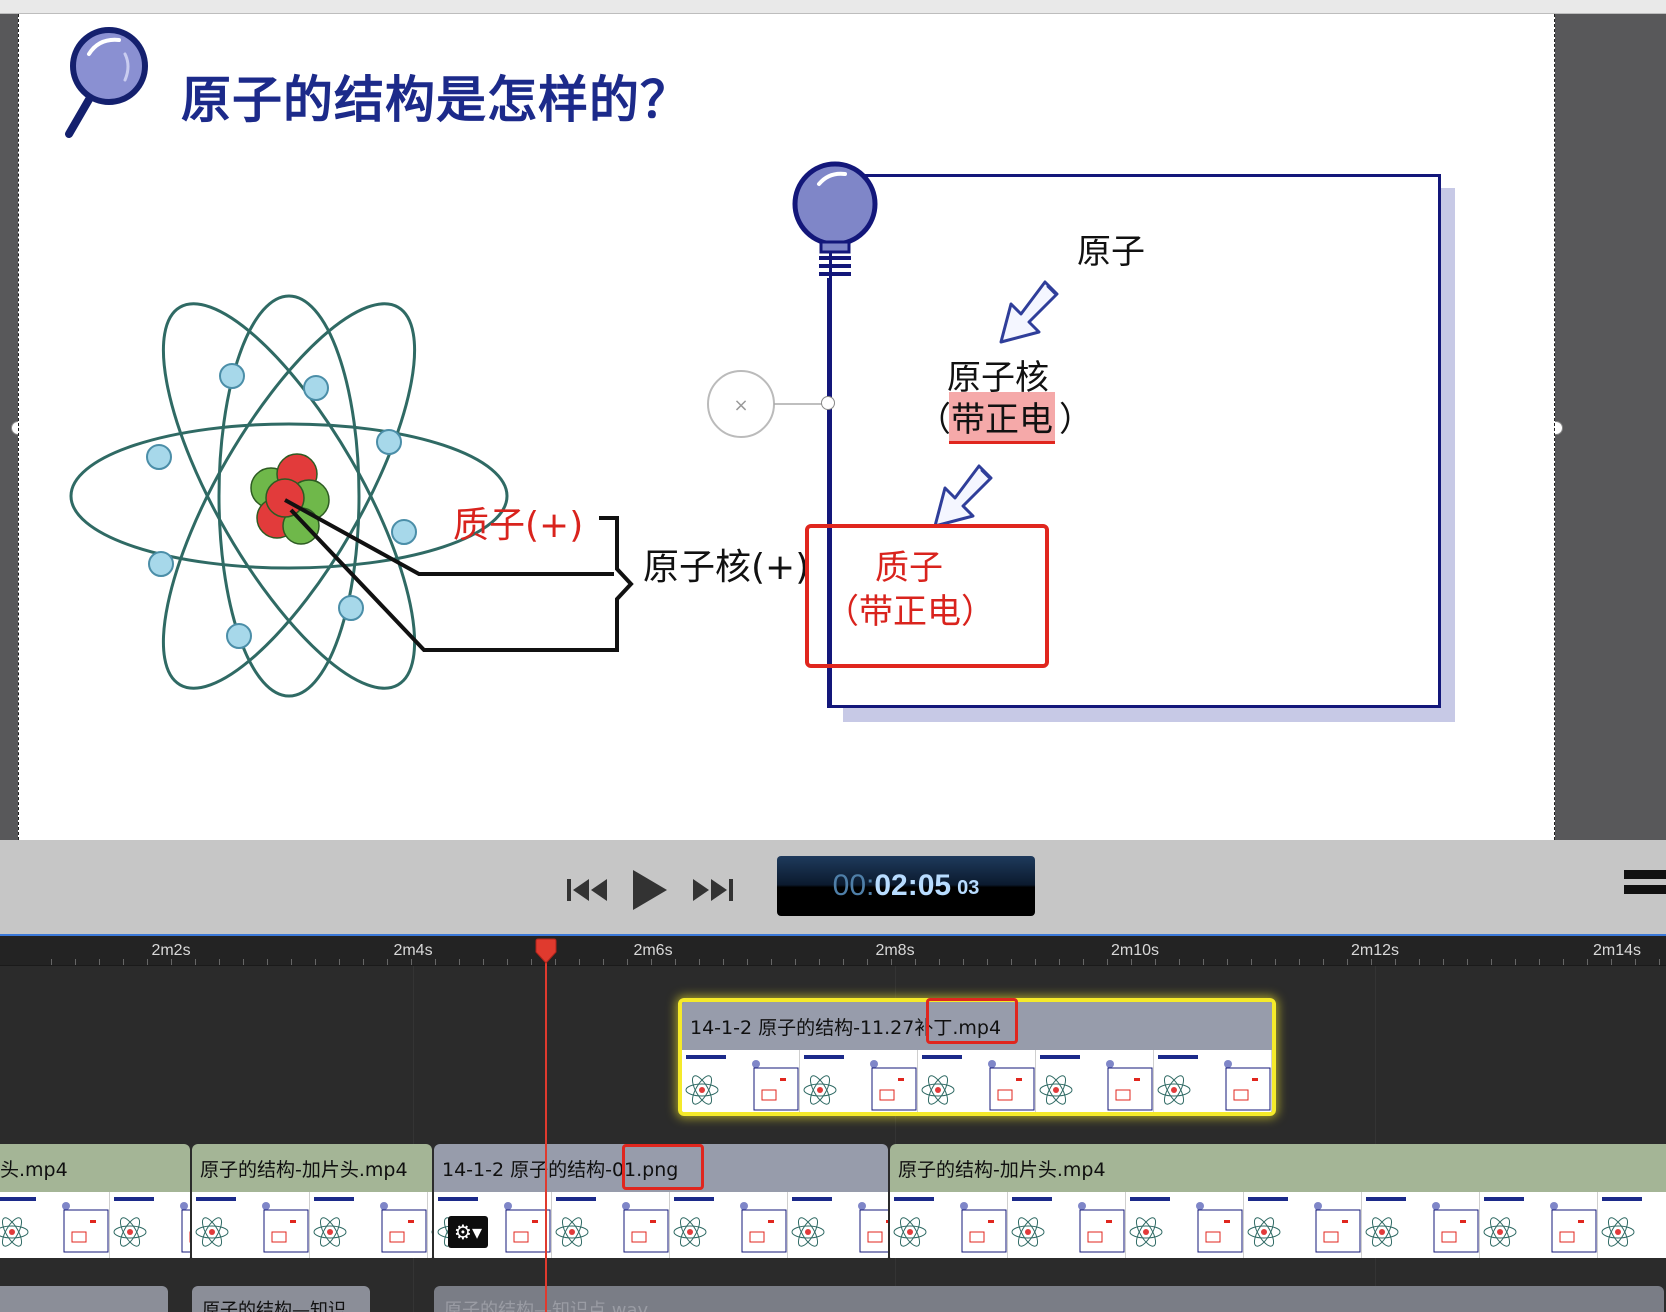 The width and height of the screenshot is (1666, 1312). What do you see at coordinates (1076, 420) in the screenshot?
I see `box-charge-close: ）` at bounding box center [1076, 420].